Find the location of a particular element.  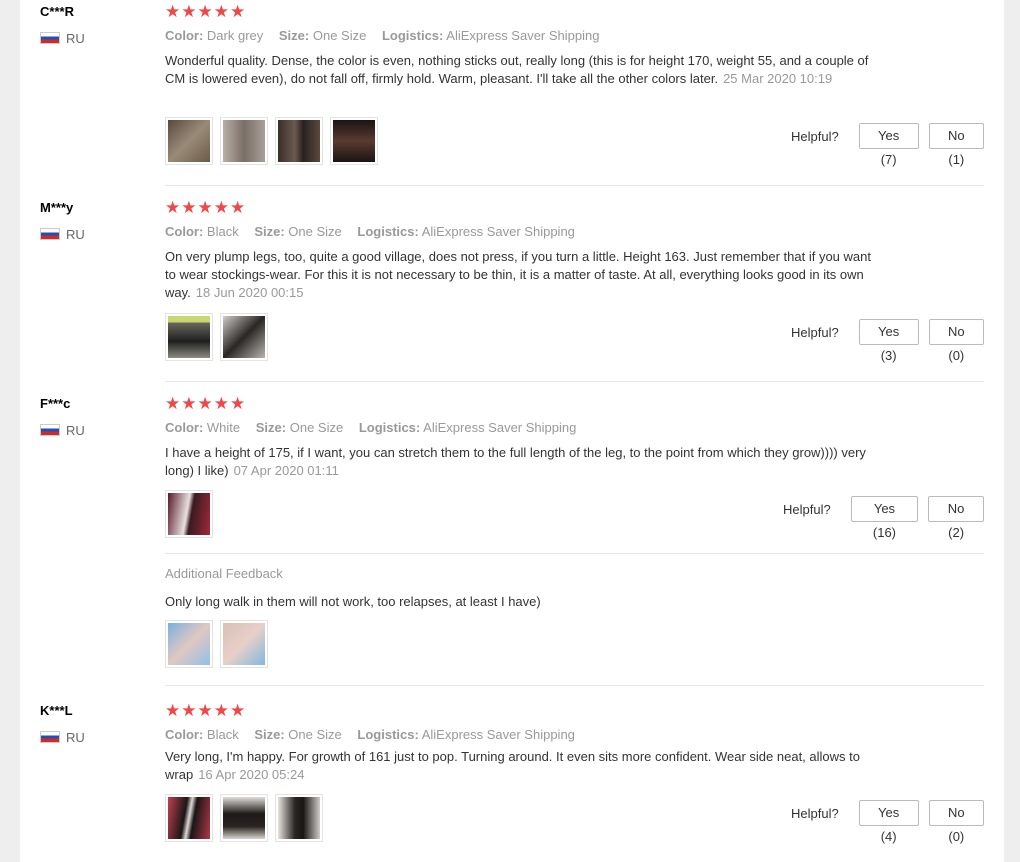

review-date: 18 Jun 2020 00:15 is located at coordinates (249, 292).